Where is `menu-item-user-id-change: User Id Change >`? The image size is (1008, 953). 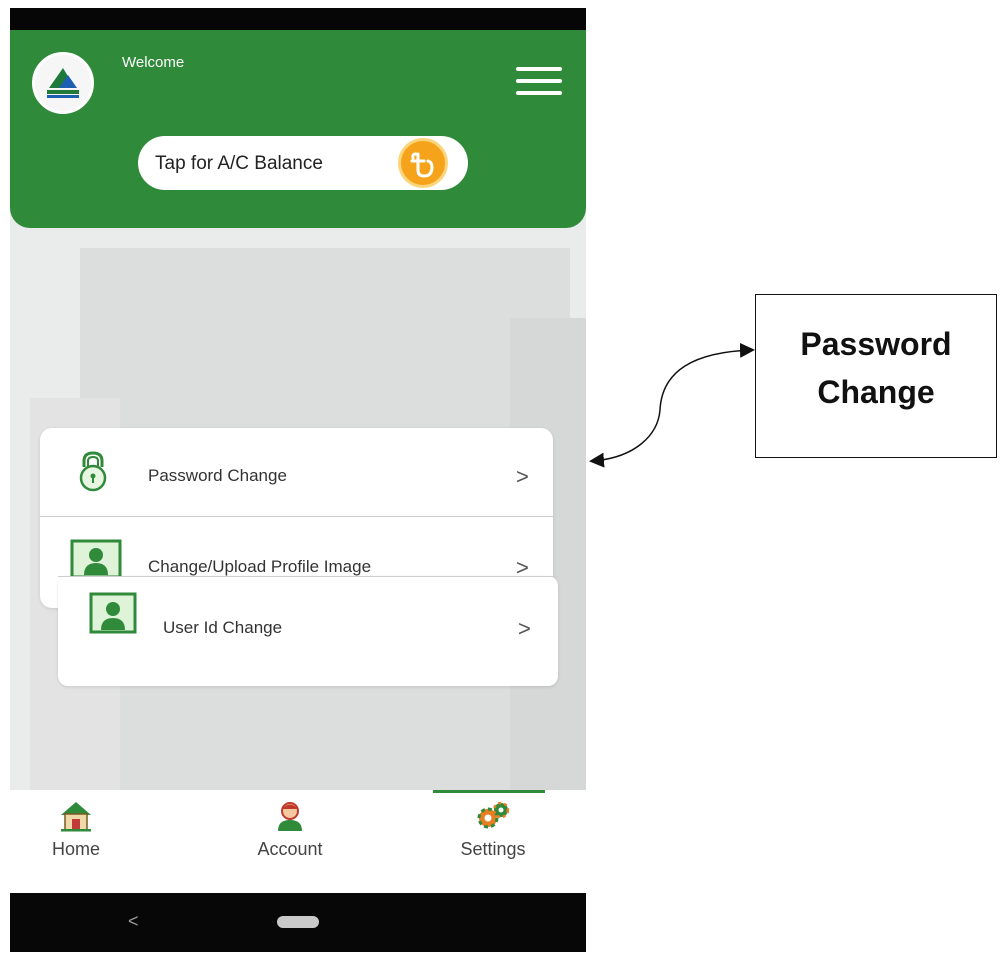
menu-item-user-id-change: User Id Change > is located at coordinates (308, 631).